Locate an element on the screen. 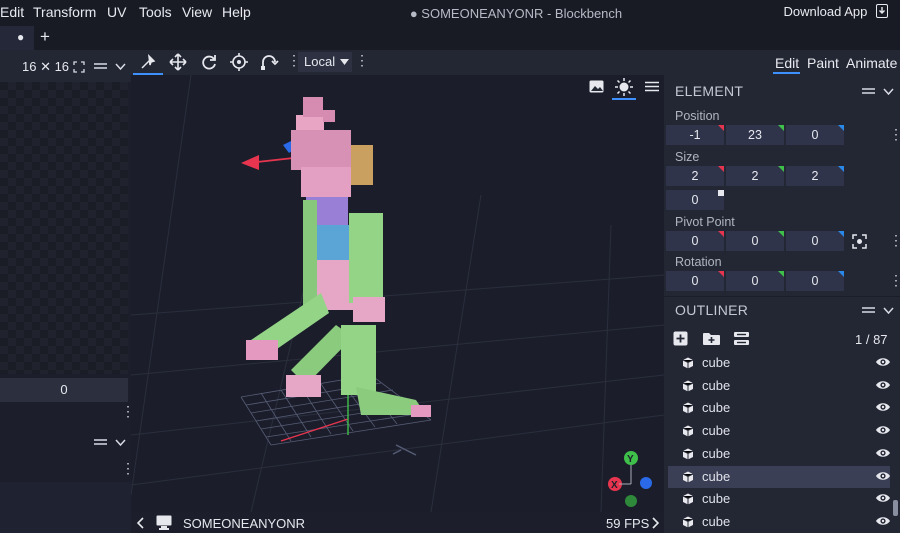 Image resolution: width=900 pixels, height=533 pixels. add-group-icon is located at coordinates (711, 338).